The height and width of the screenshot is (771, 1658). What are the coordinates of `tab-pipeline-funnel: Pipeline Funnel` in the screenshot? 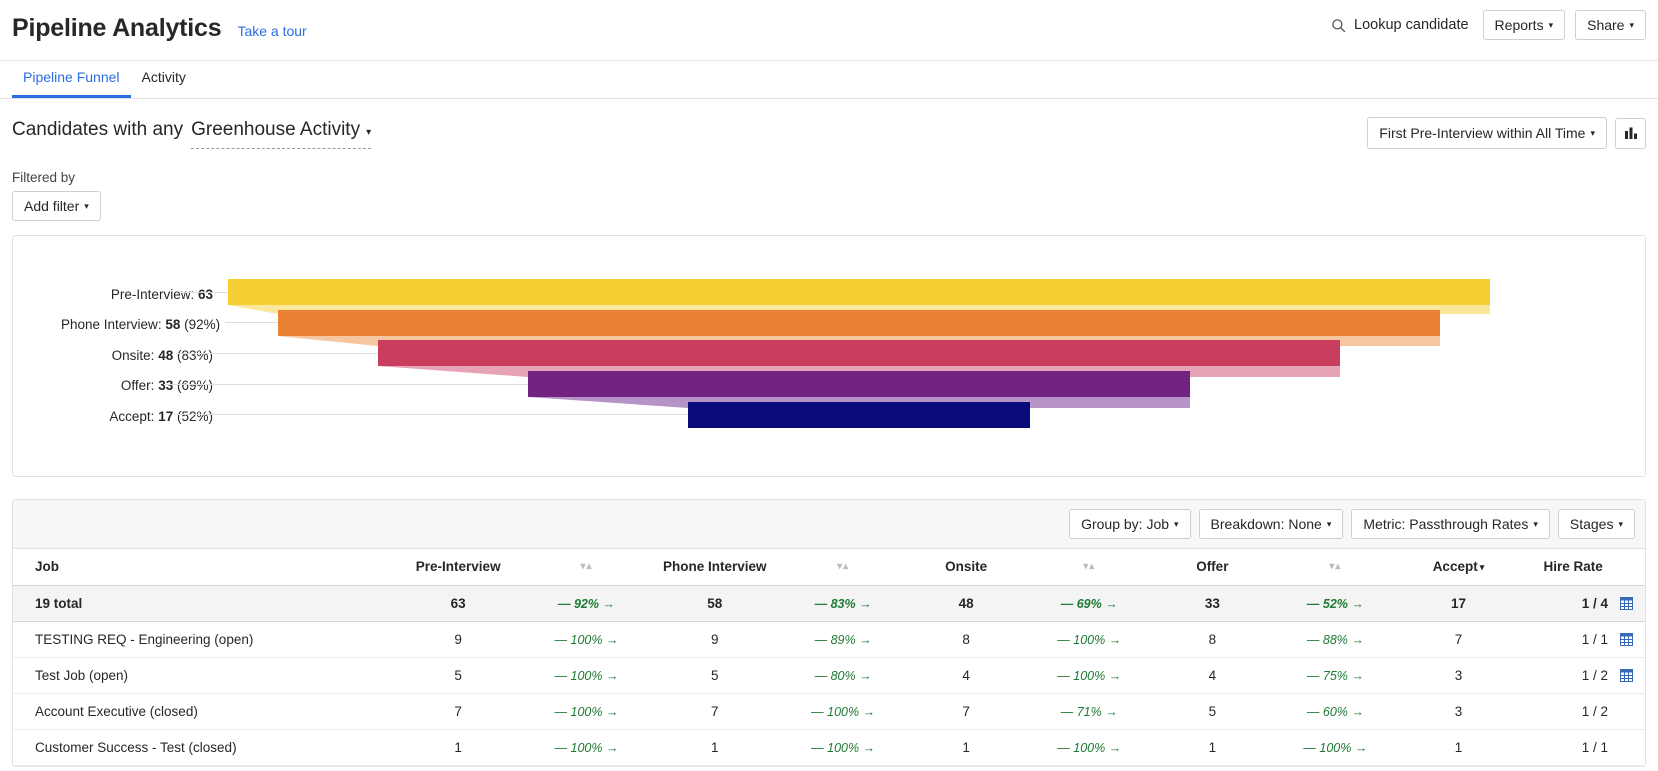 It's located at (71, 79).